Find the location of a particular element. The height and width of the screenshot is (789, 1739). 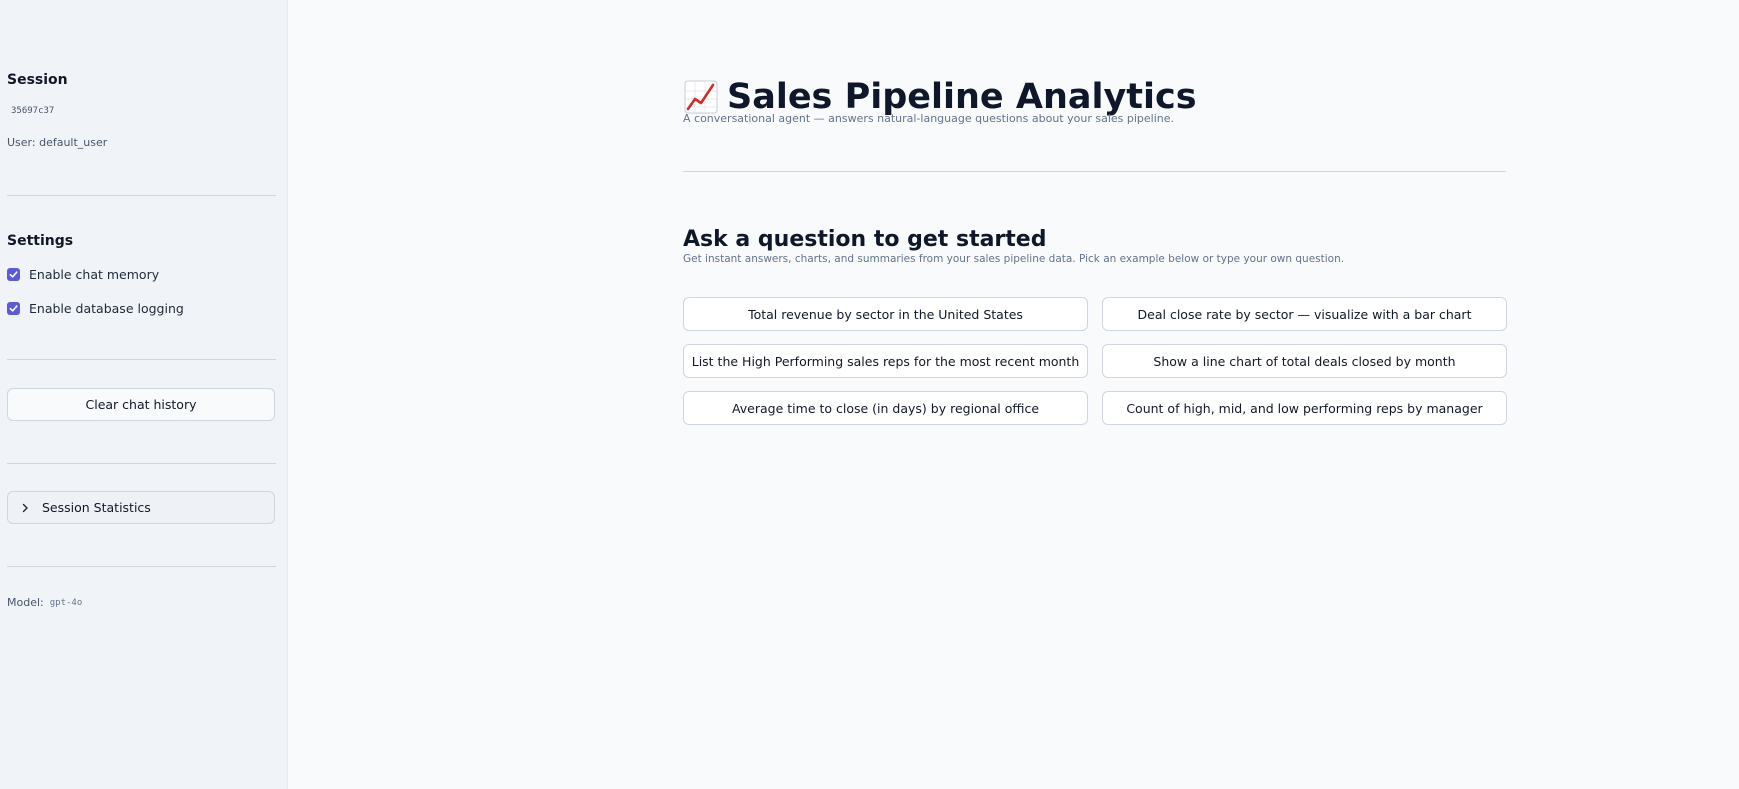

chevron-right-icon is located at coordinates (31, 508).